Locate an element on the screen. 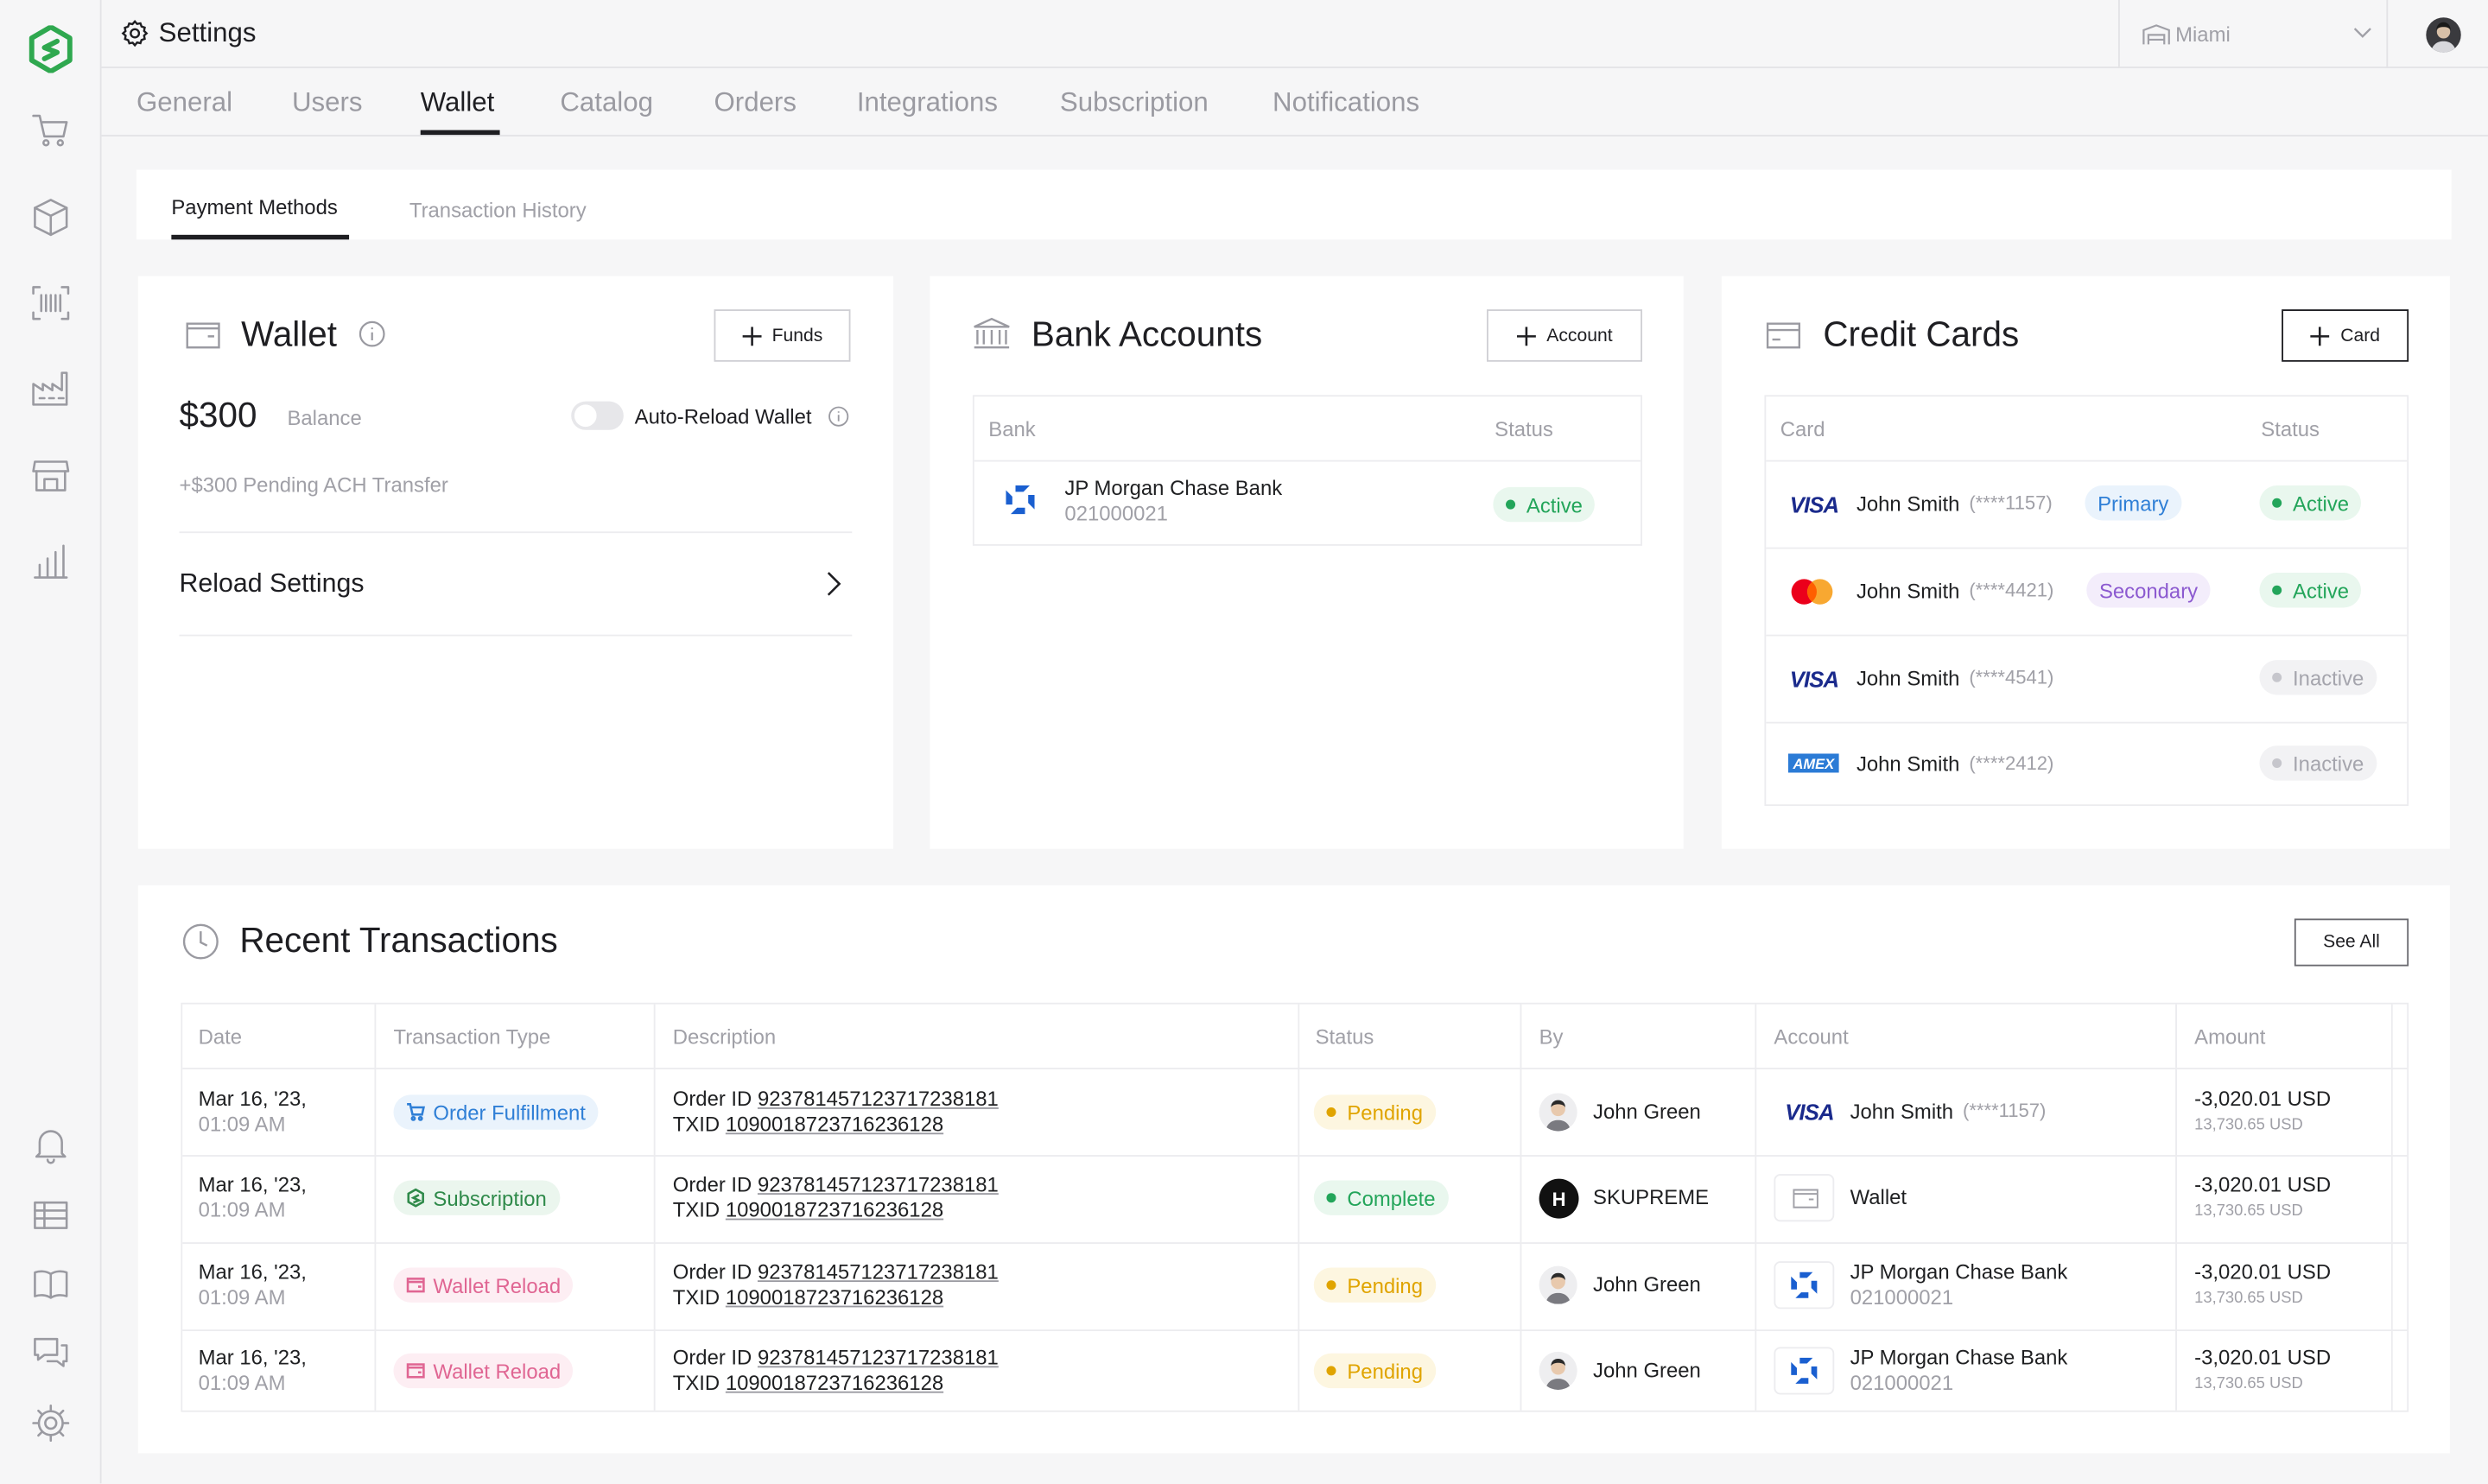 This screenshot has width=2488, height=1484. tab-wallet: Wallet is located at coordinates (458, 103).